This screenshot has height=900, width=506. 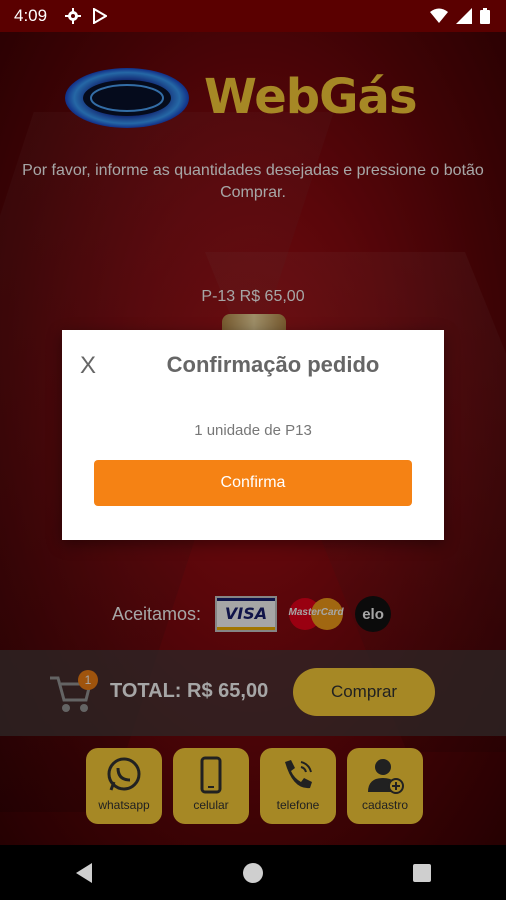 What do you see at coordinates (253, 430) in the screenshot?
I see `dialog-message: 1 unidade de P13` at bounding box center [253, 430].